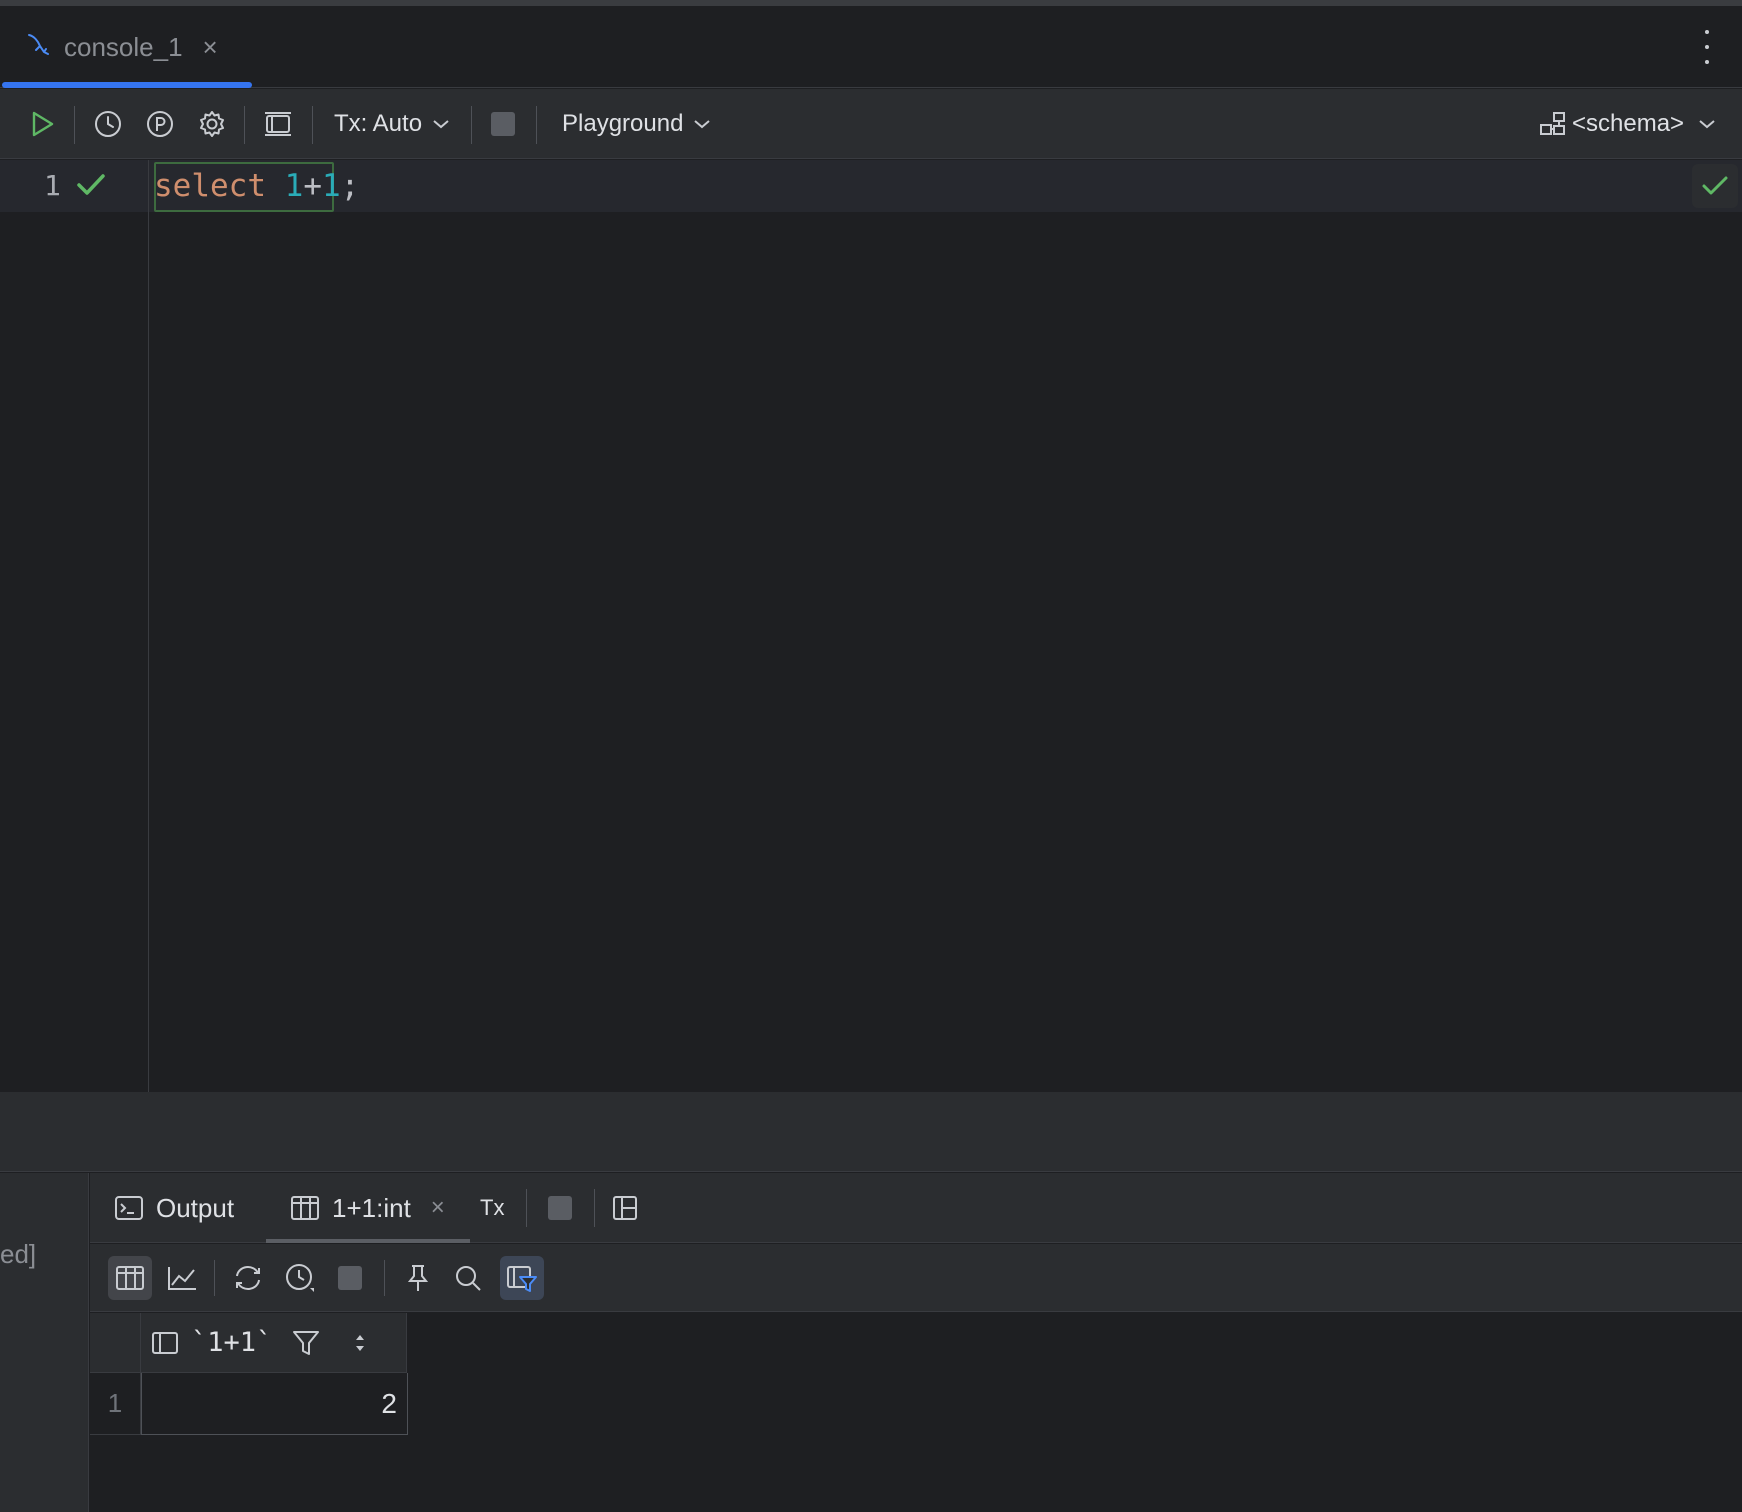 Image resolution: width=1742 pixels, height=1512 pixels. Describe the element at coordinates (871, 1132) in the screenshot. I see `panel-splitter` at that location.